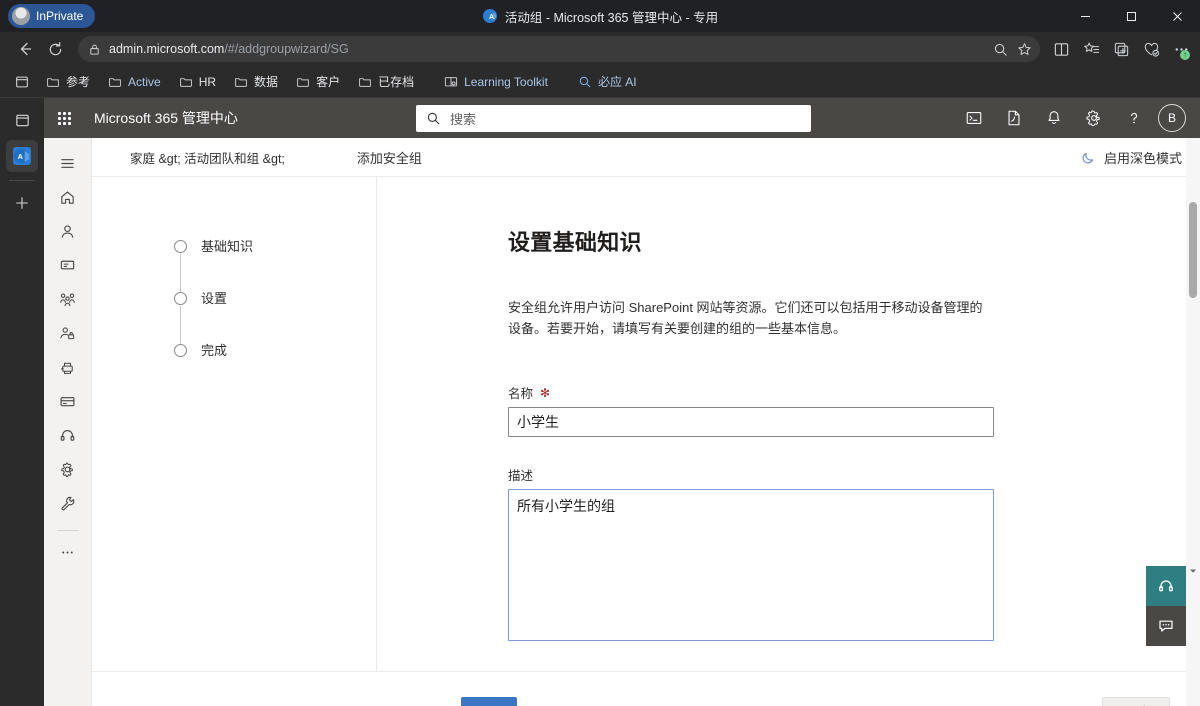 This screenshot has width=1200, height=706. I want to click on notifications-bell-icon, so click(1054, 118).